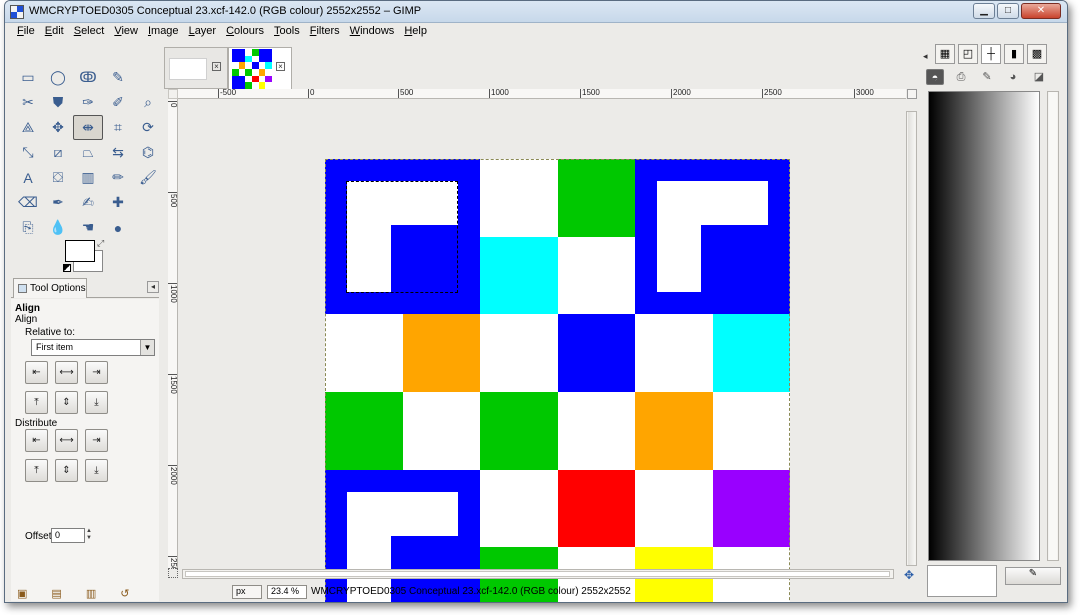 This screenshot has width=1080, height=615. I want to click on align-left-edge-button: ⇤, so click(36, 372).